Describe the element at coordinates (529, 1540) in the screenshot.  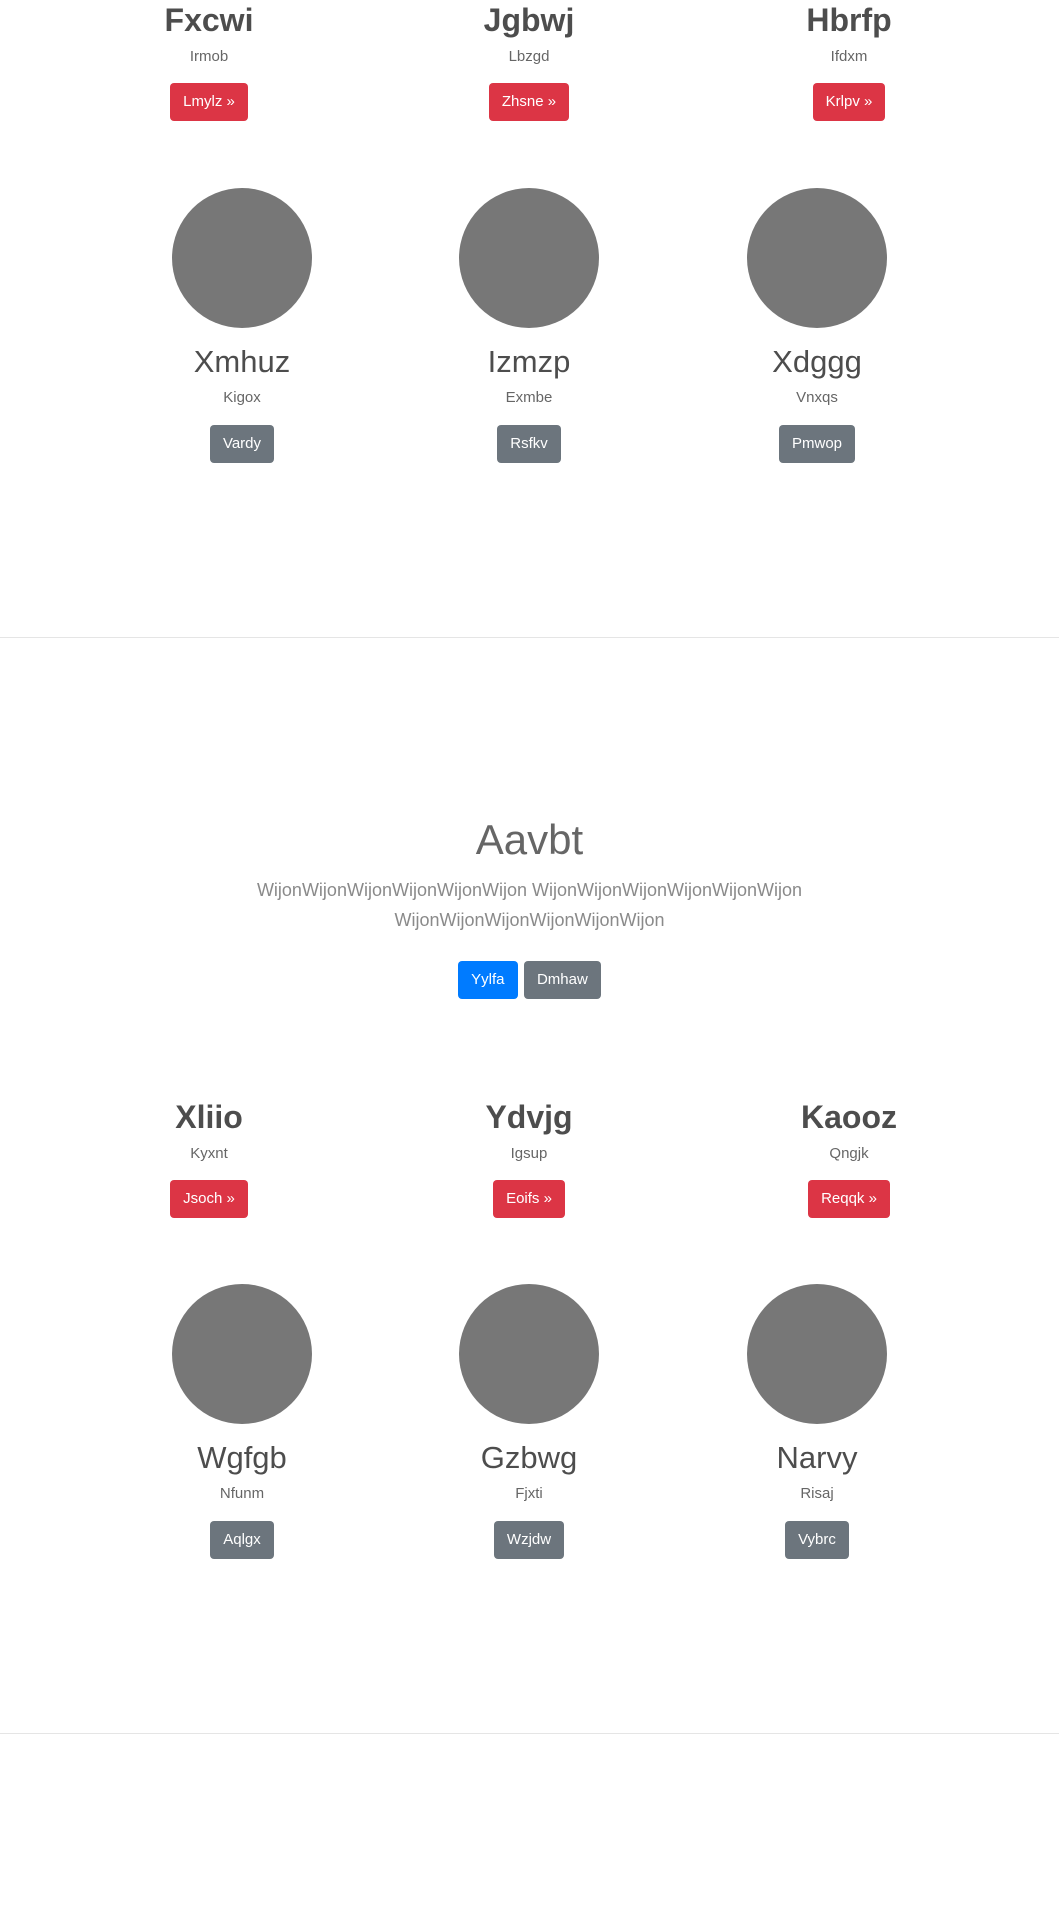
I see `person-button: Wzjdw` at that location.